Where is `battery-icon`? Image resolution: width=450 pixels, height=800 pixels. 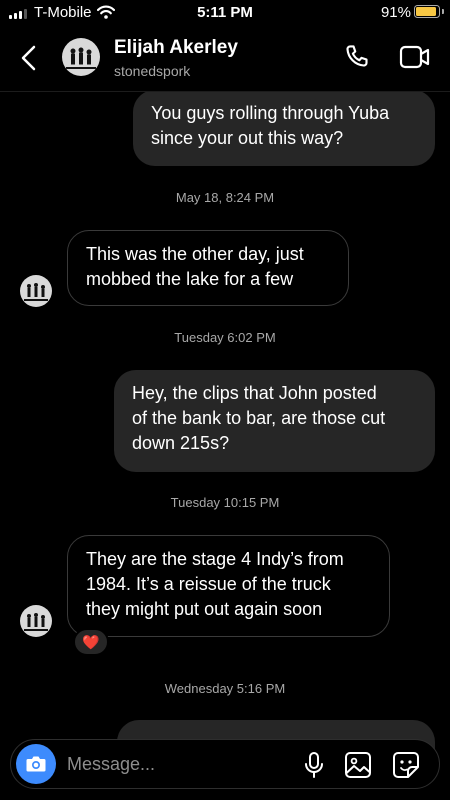 battery-icon is located at coordinates (427, 11).